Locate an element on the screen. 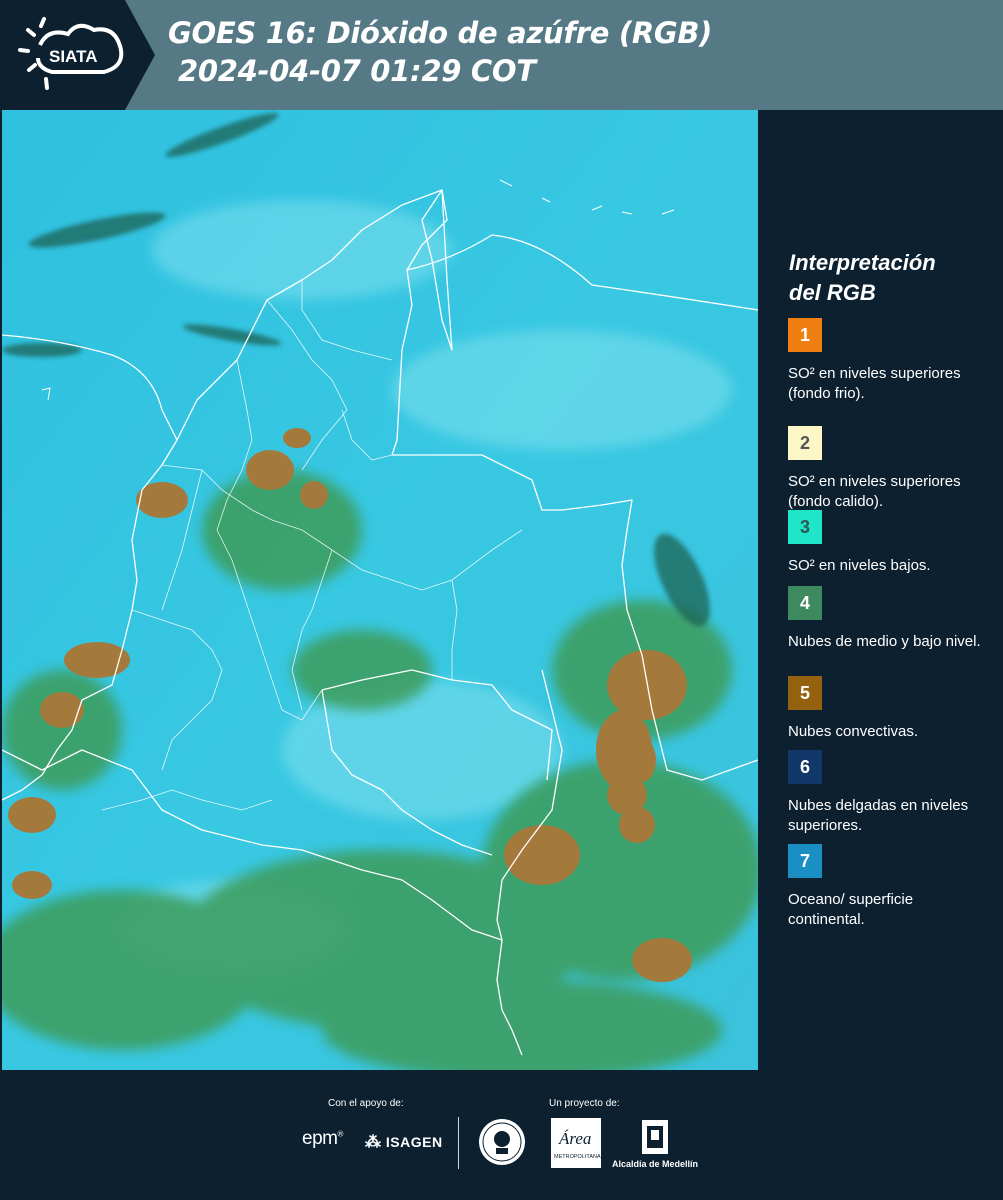  legend-text-7: Oceano/ superficie continental. is located at coordinates (851, 909).